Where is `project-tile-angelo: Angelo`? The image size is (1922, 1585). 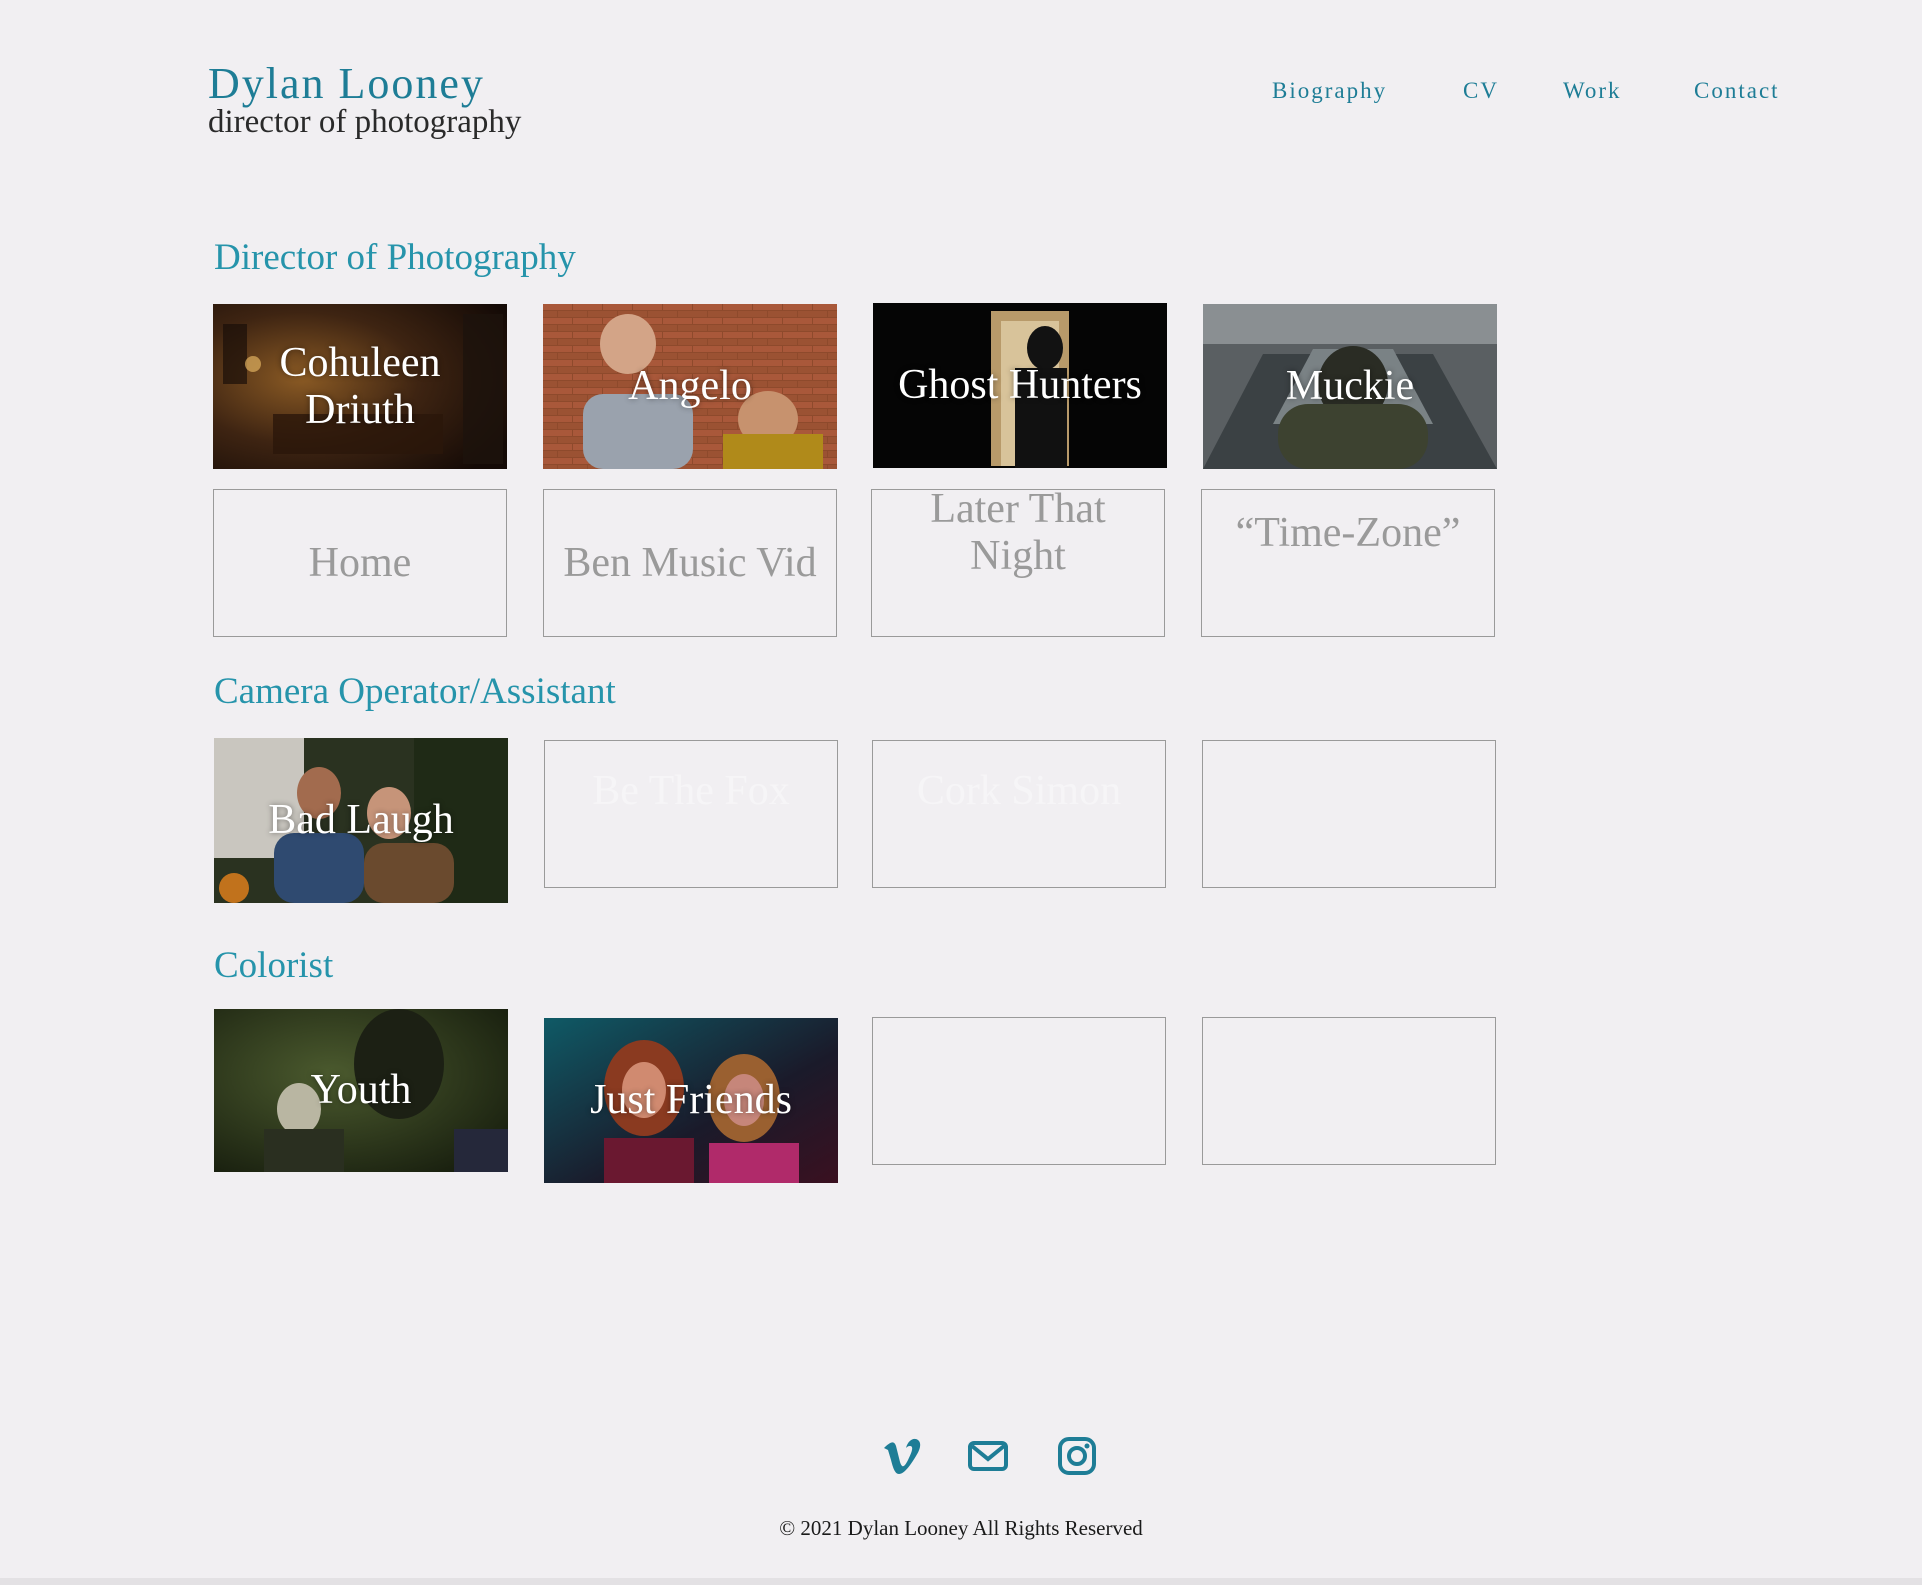
project-tile-angelo: Angelo is located at coordinates (690, 386).